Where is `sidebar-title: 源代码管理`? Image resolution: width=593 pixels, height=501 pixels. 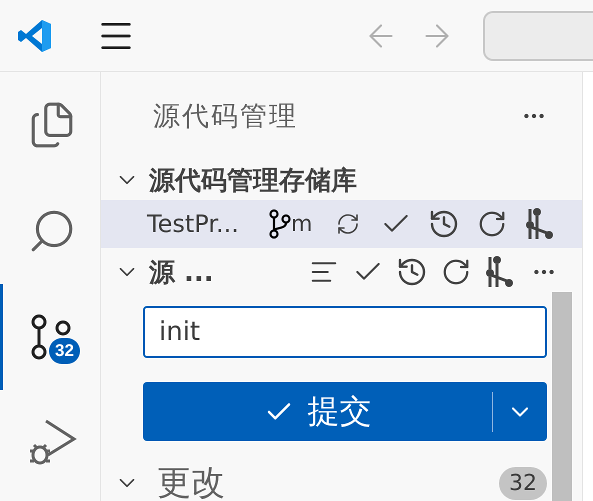 sidebar-title: 源代码管理 is located at coordinates (225, 117).